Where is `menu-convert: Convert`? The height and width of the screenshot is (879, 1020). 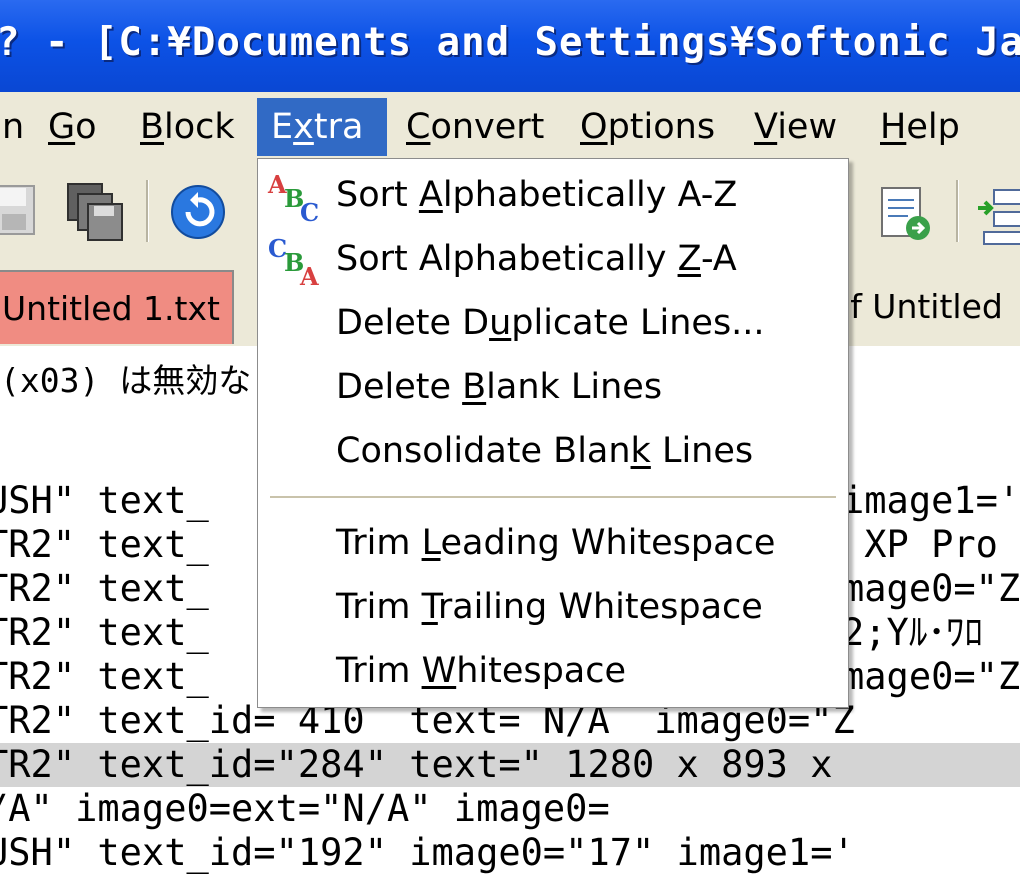 menu-convert: Convert is located at coordinates (475, 127).